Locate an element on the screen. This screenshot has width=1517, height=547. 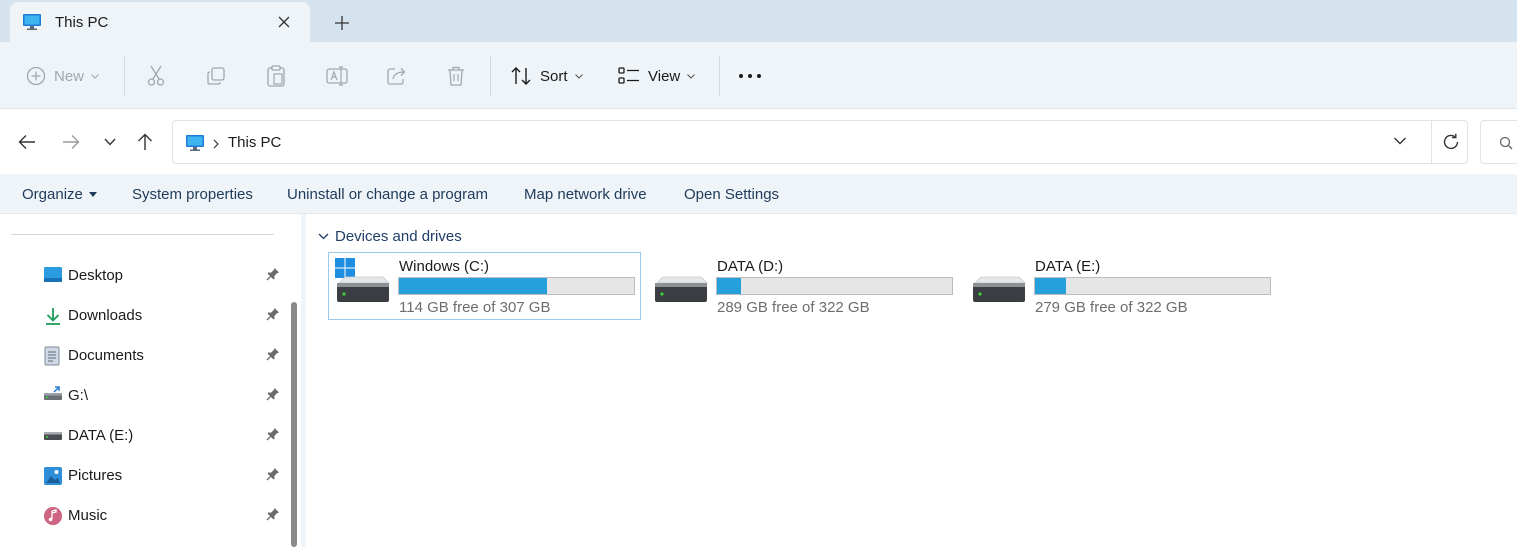
recent-locations-button is located at coordinates (110, 142).